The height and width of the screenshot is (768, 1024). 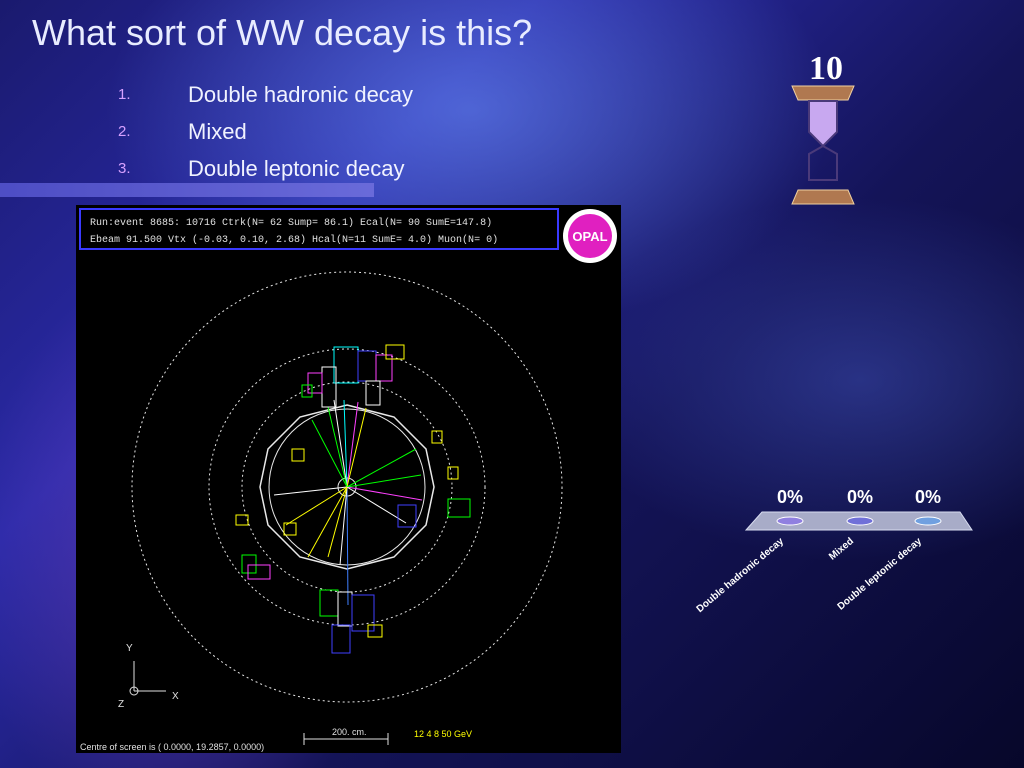 I want to click on option-number: 3., so click(x=124, y=168).